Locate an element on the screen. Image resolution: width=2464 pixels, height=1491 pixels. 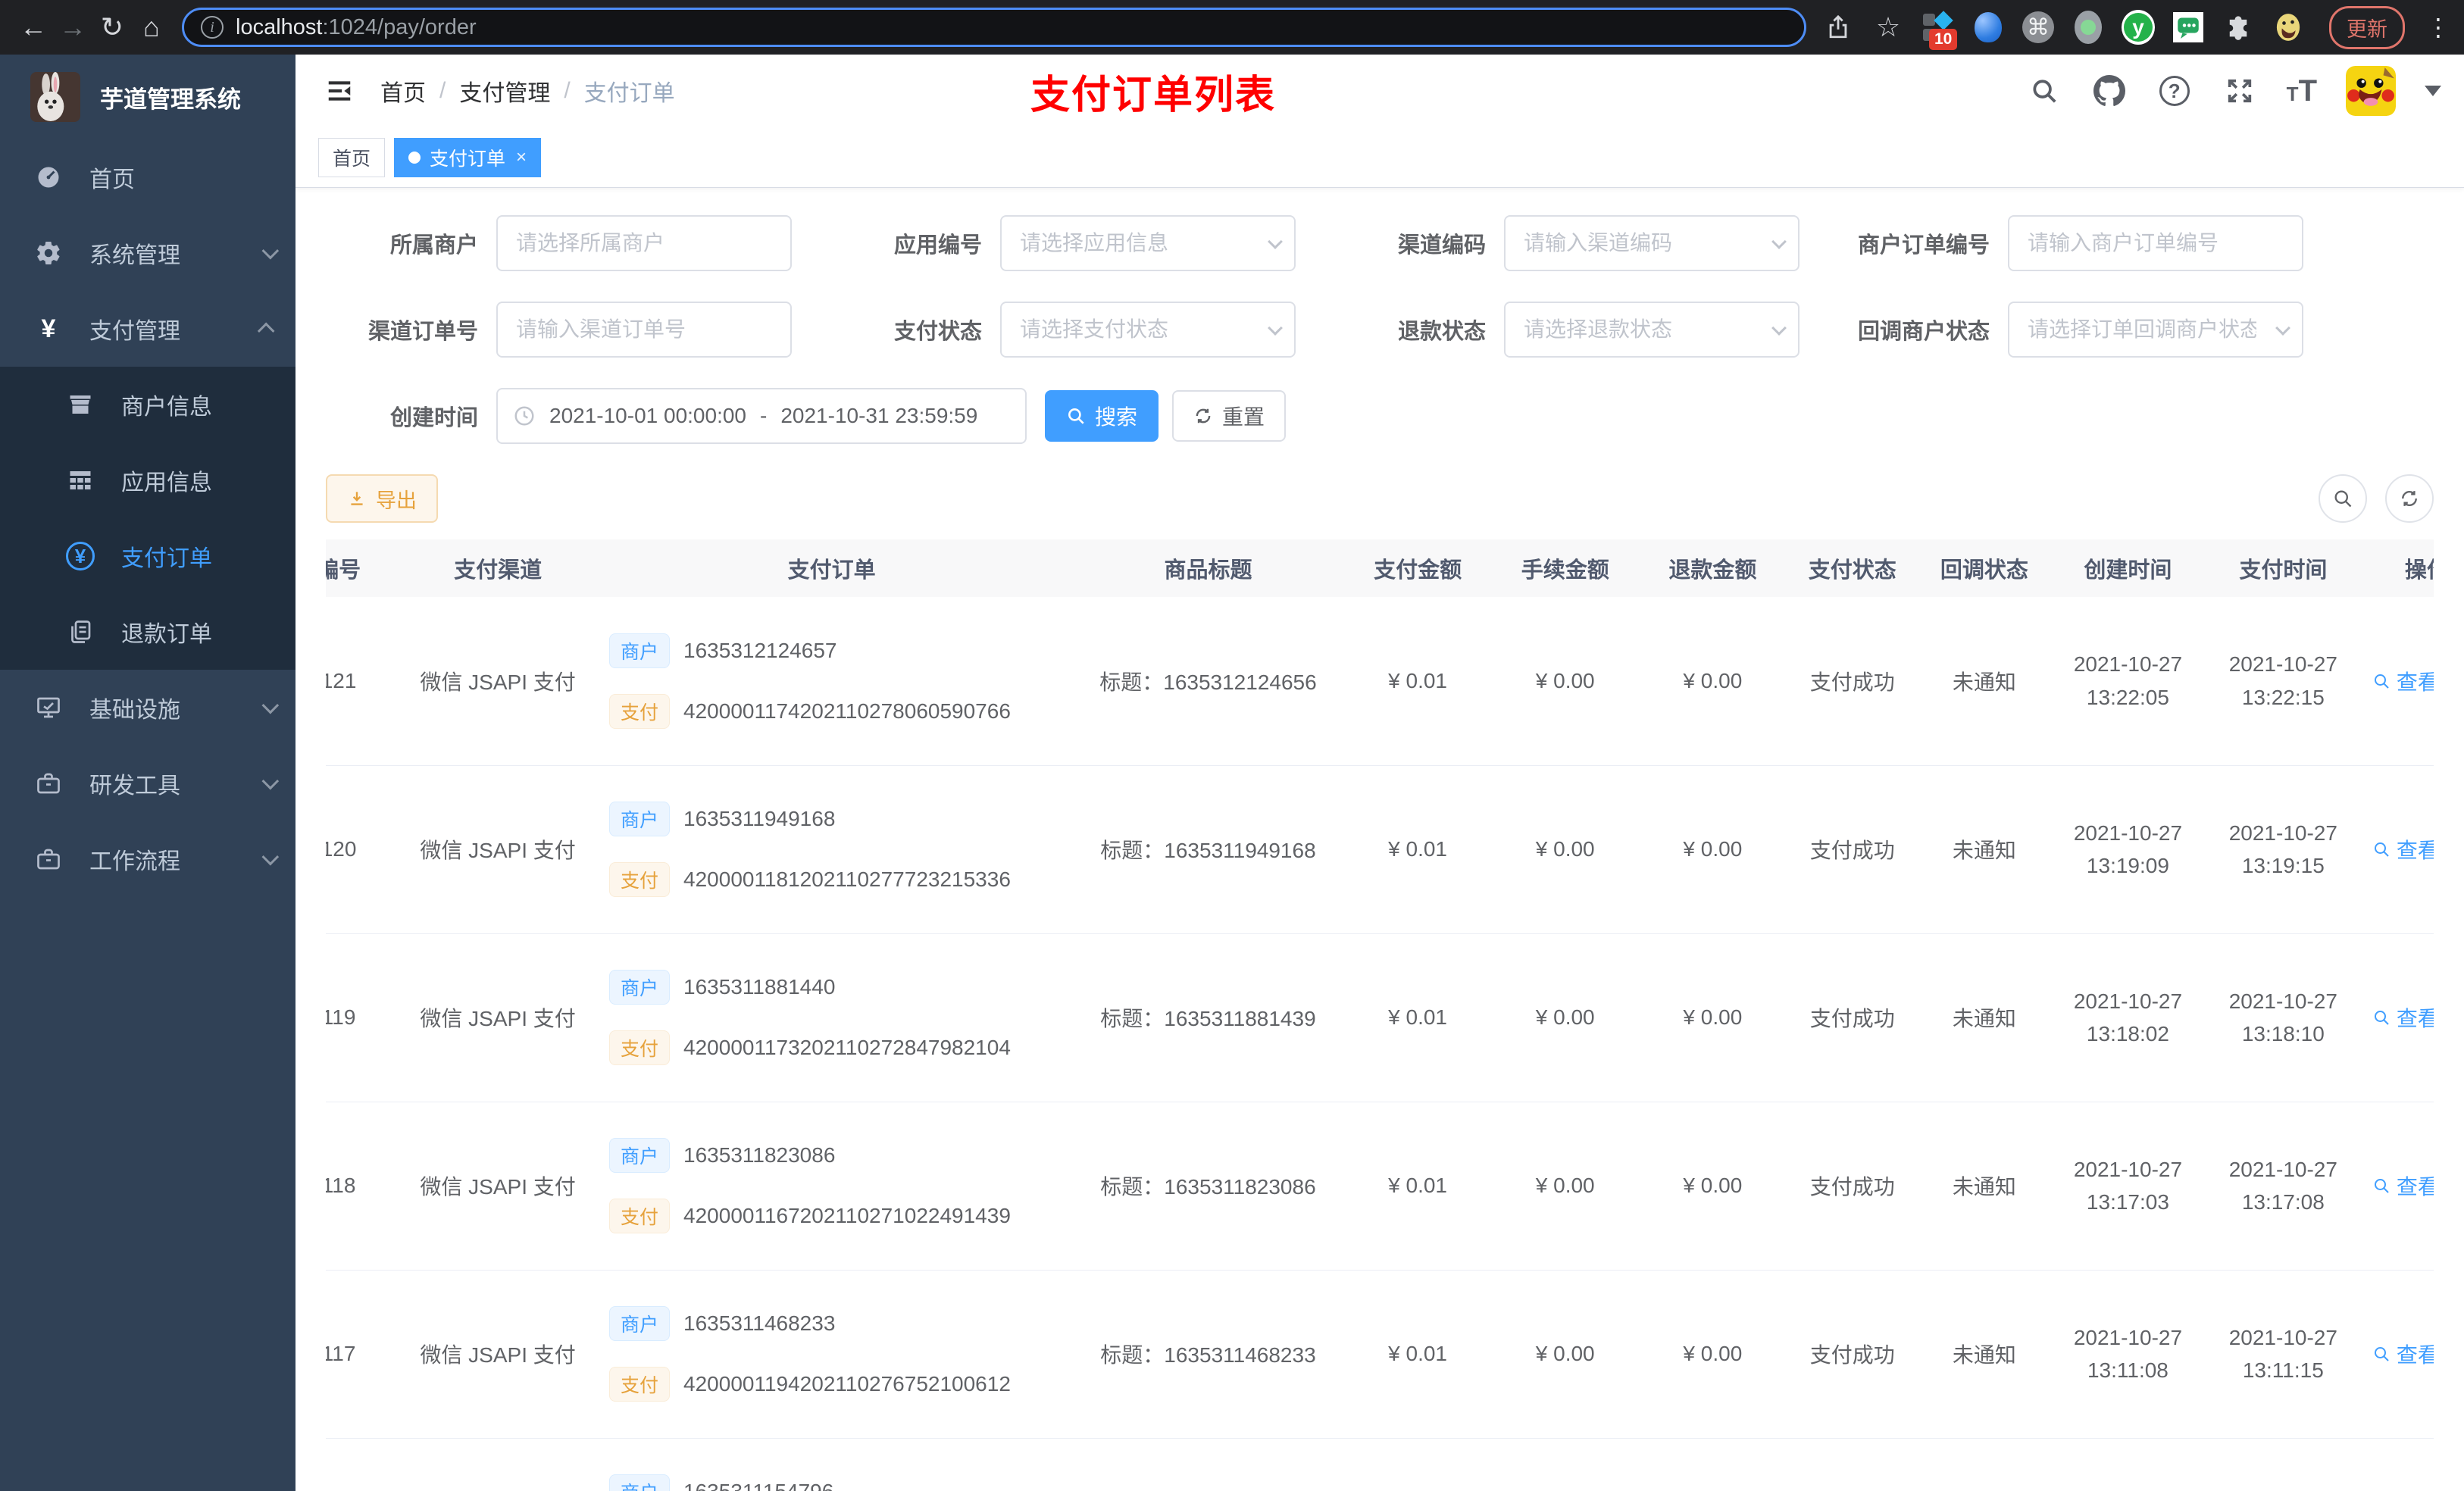
forward-icon: → is located at coordinates (72, 27).